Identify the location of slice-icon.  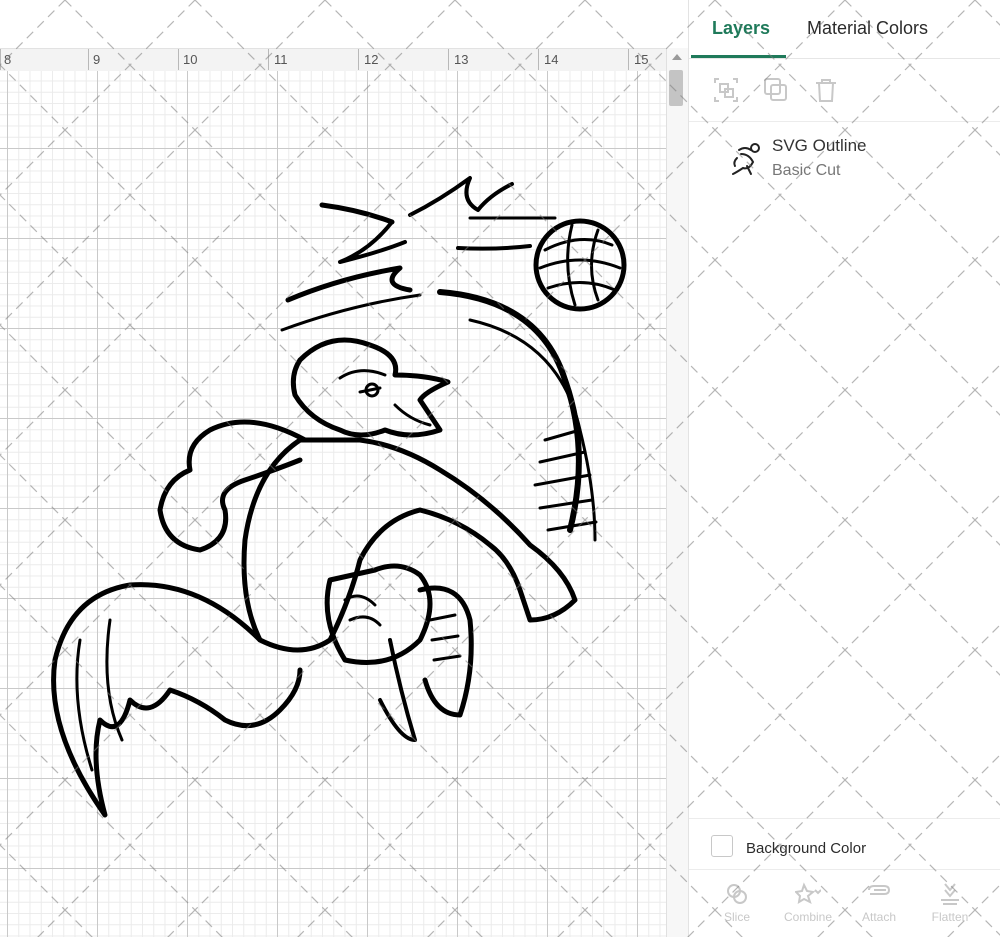
(737, 894).